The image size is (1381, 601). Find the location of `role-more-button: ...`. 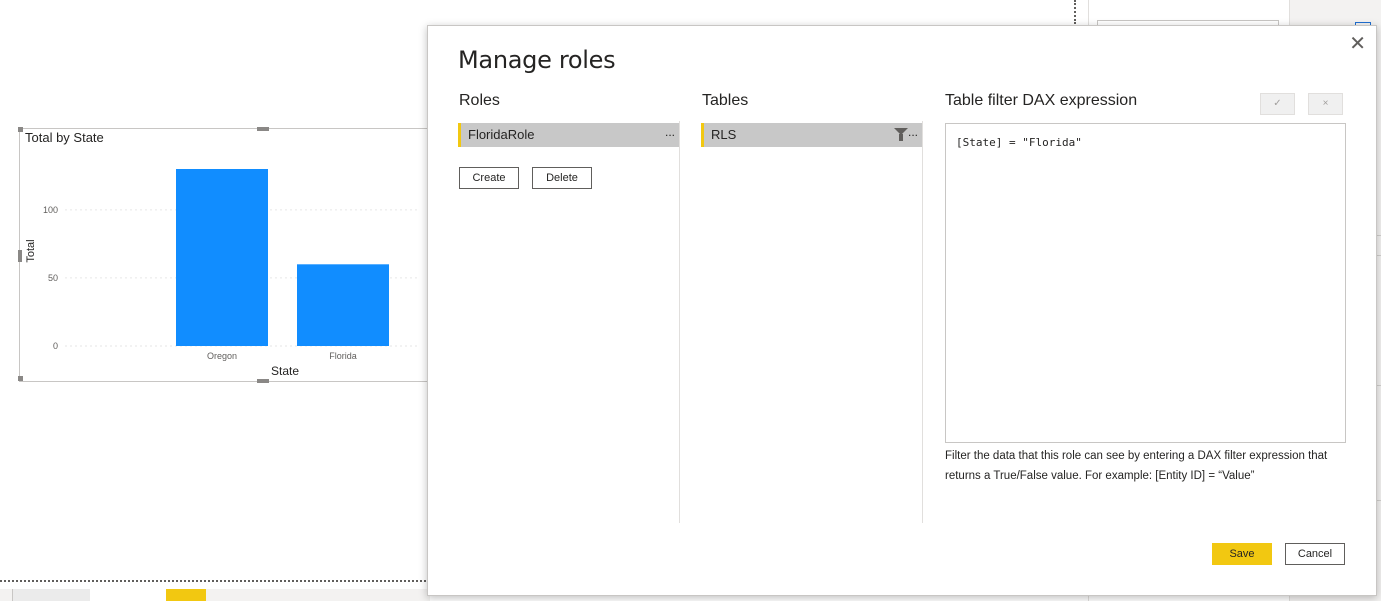

role-more-button: ... is located at coordinates (670, 132).